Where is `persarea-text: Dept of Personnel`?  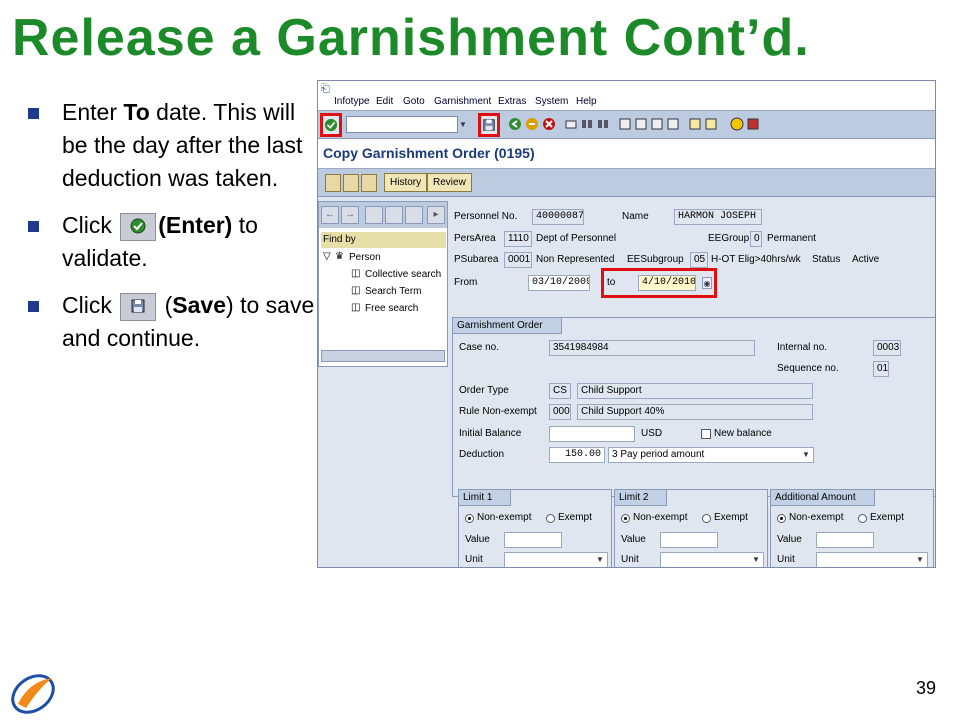 persarea-text: Dept of Personnel is located at coordinates (576, 238).